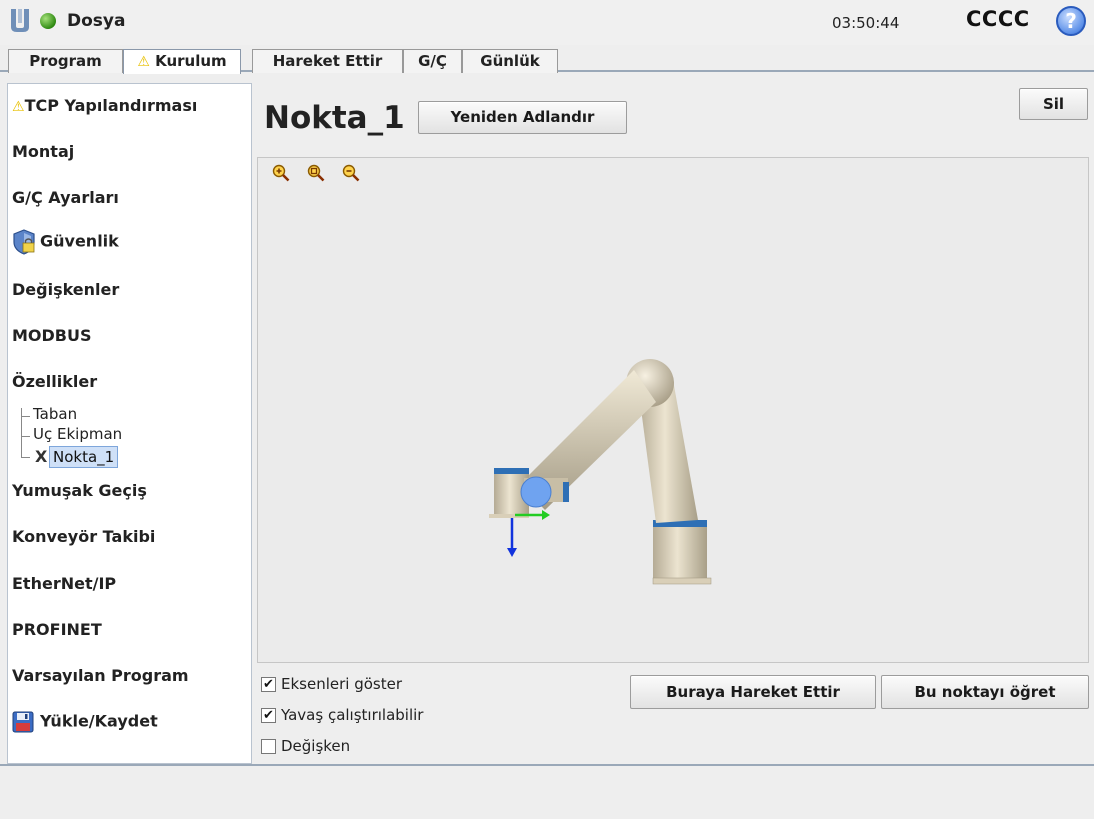 The width and height of the screenshot is (1094, 819). I want to click on robot-status-icon, so click(48, 21).